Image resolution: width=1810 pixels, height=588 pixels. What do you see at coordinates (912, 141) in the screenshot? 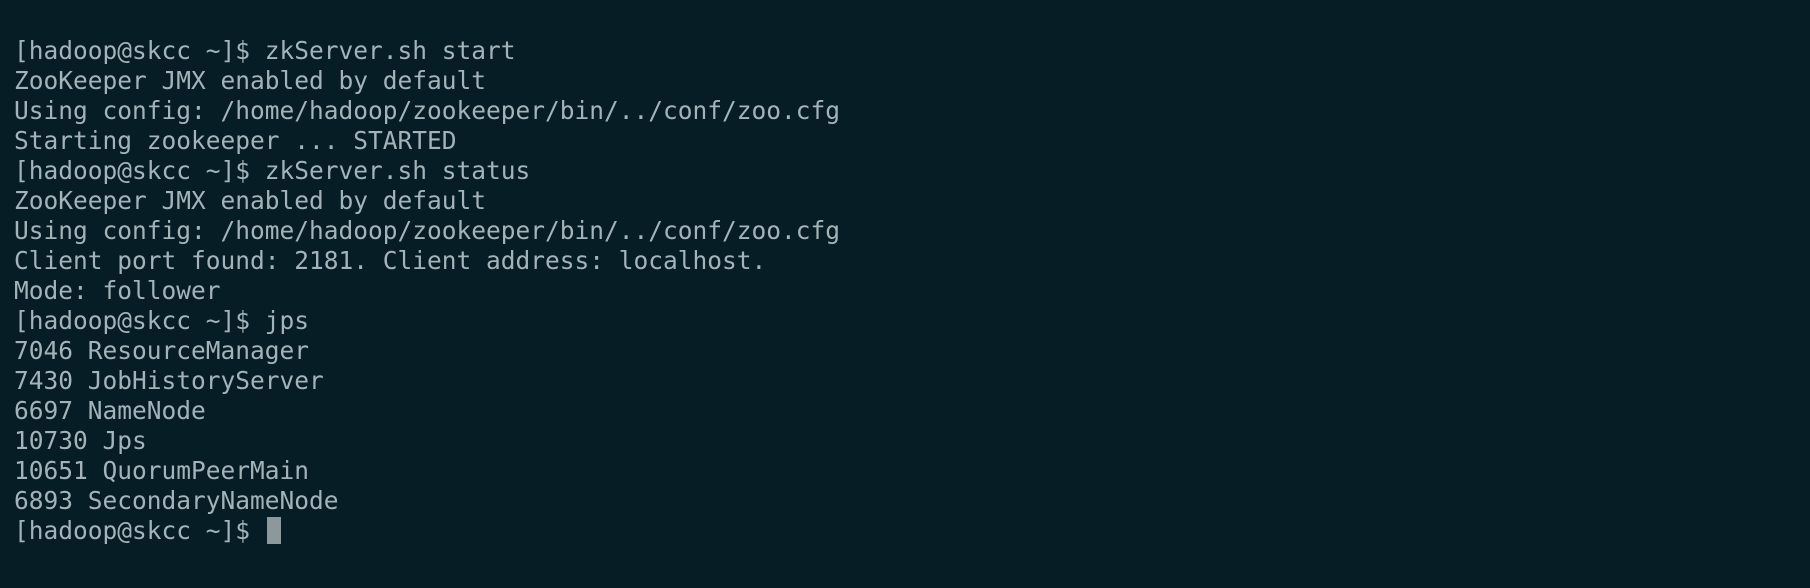
I see `terminal-line: Starting zookeeper ... STARTED` at bounding box center [912, 141].